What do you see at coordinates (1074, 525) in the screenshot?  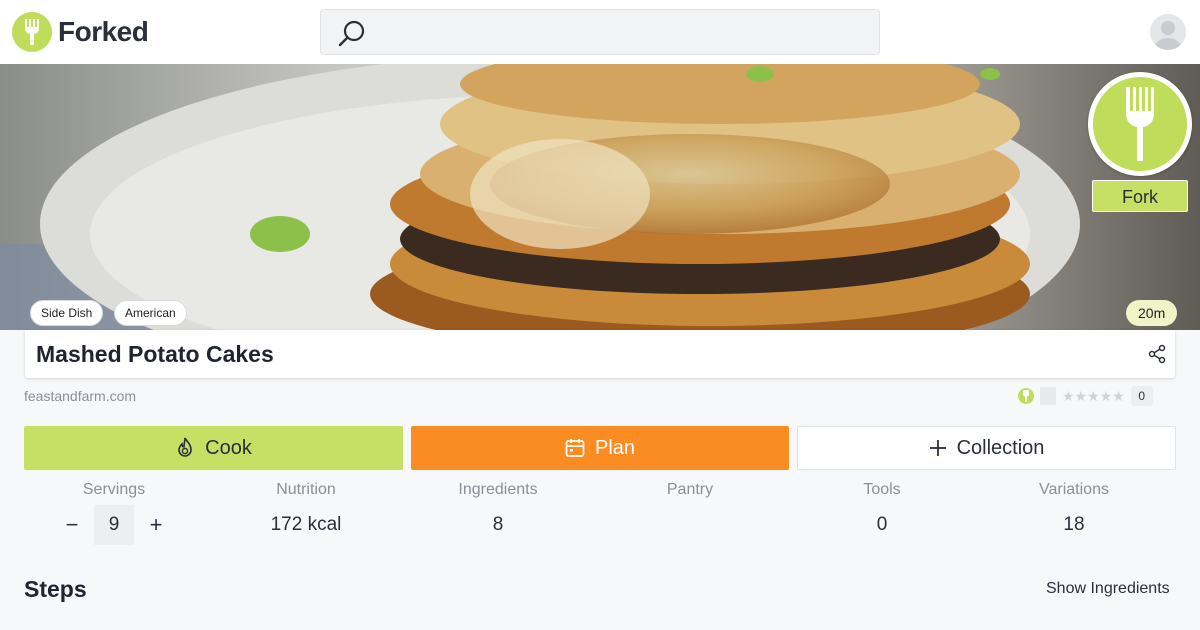 I see `variations-value: 18` at bounding box center [1074, 525].